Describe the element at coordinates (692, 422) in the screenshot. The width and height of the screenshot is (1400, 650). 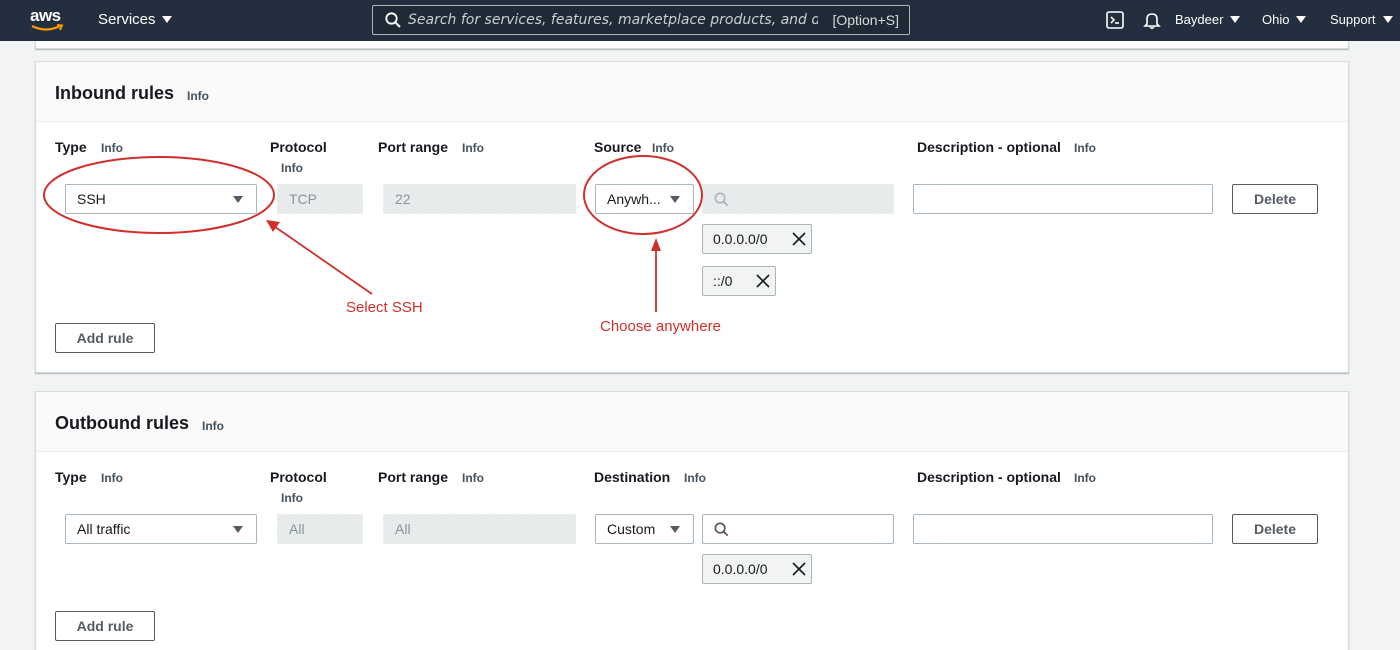
I see `outbound-rules-header: Outbound rules Info` at that location.